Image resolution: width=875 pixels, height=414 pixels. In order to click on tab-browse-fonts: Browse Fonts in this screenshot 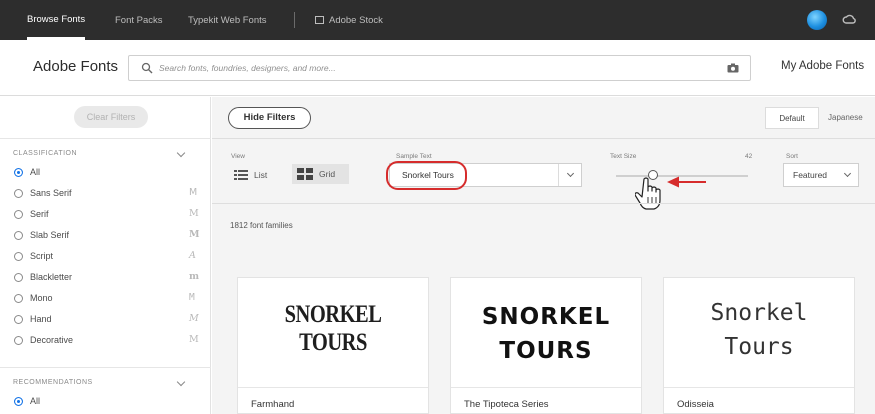, I will do `click(56, 20)`.